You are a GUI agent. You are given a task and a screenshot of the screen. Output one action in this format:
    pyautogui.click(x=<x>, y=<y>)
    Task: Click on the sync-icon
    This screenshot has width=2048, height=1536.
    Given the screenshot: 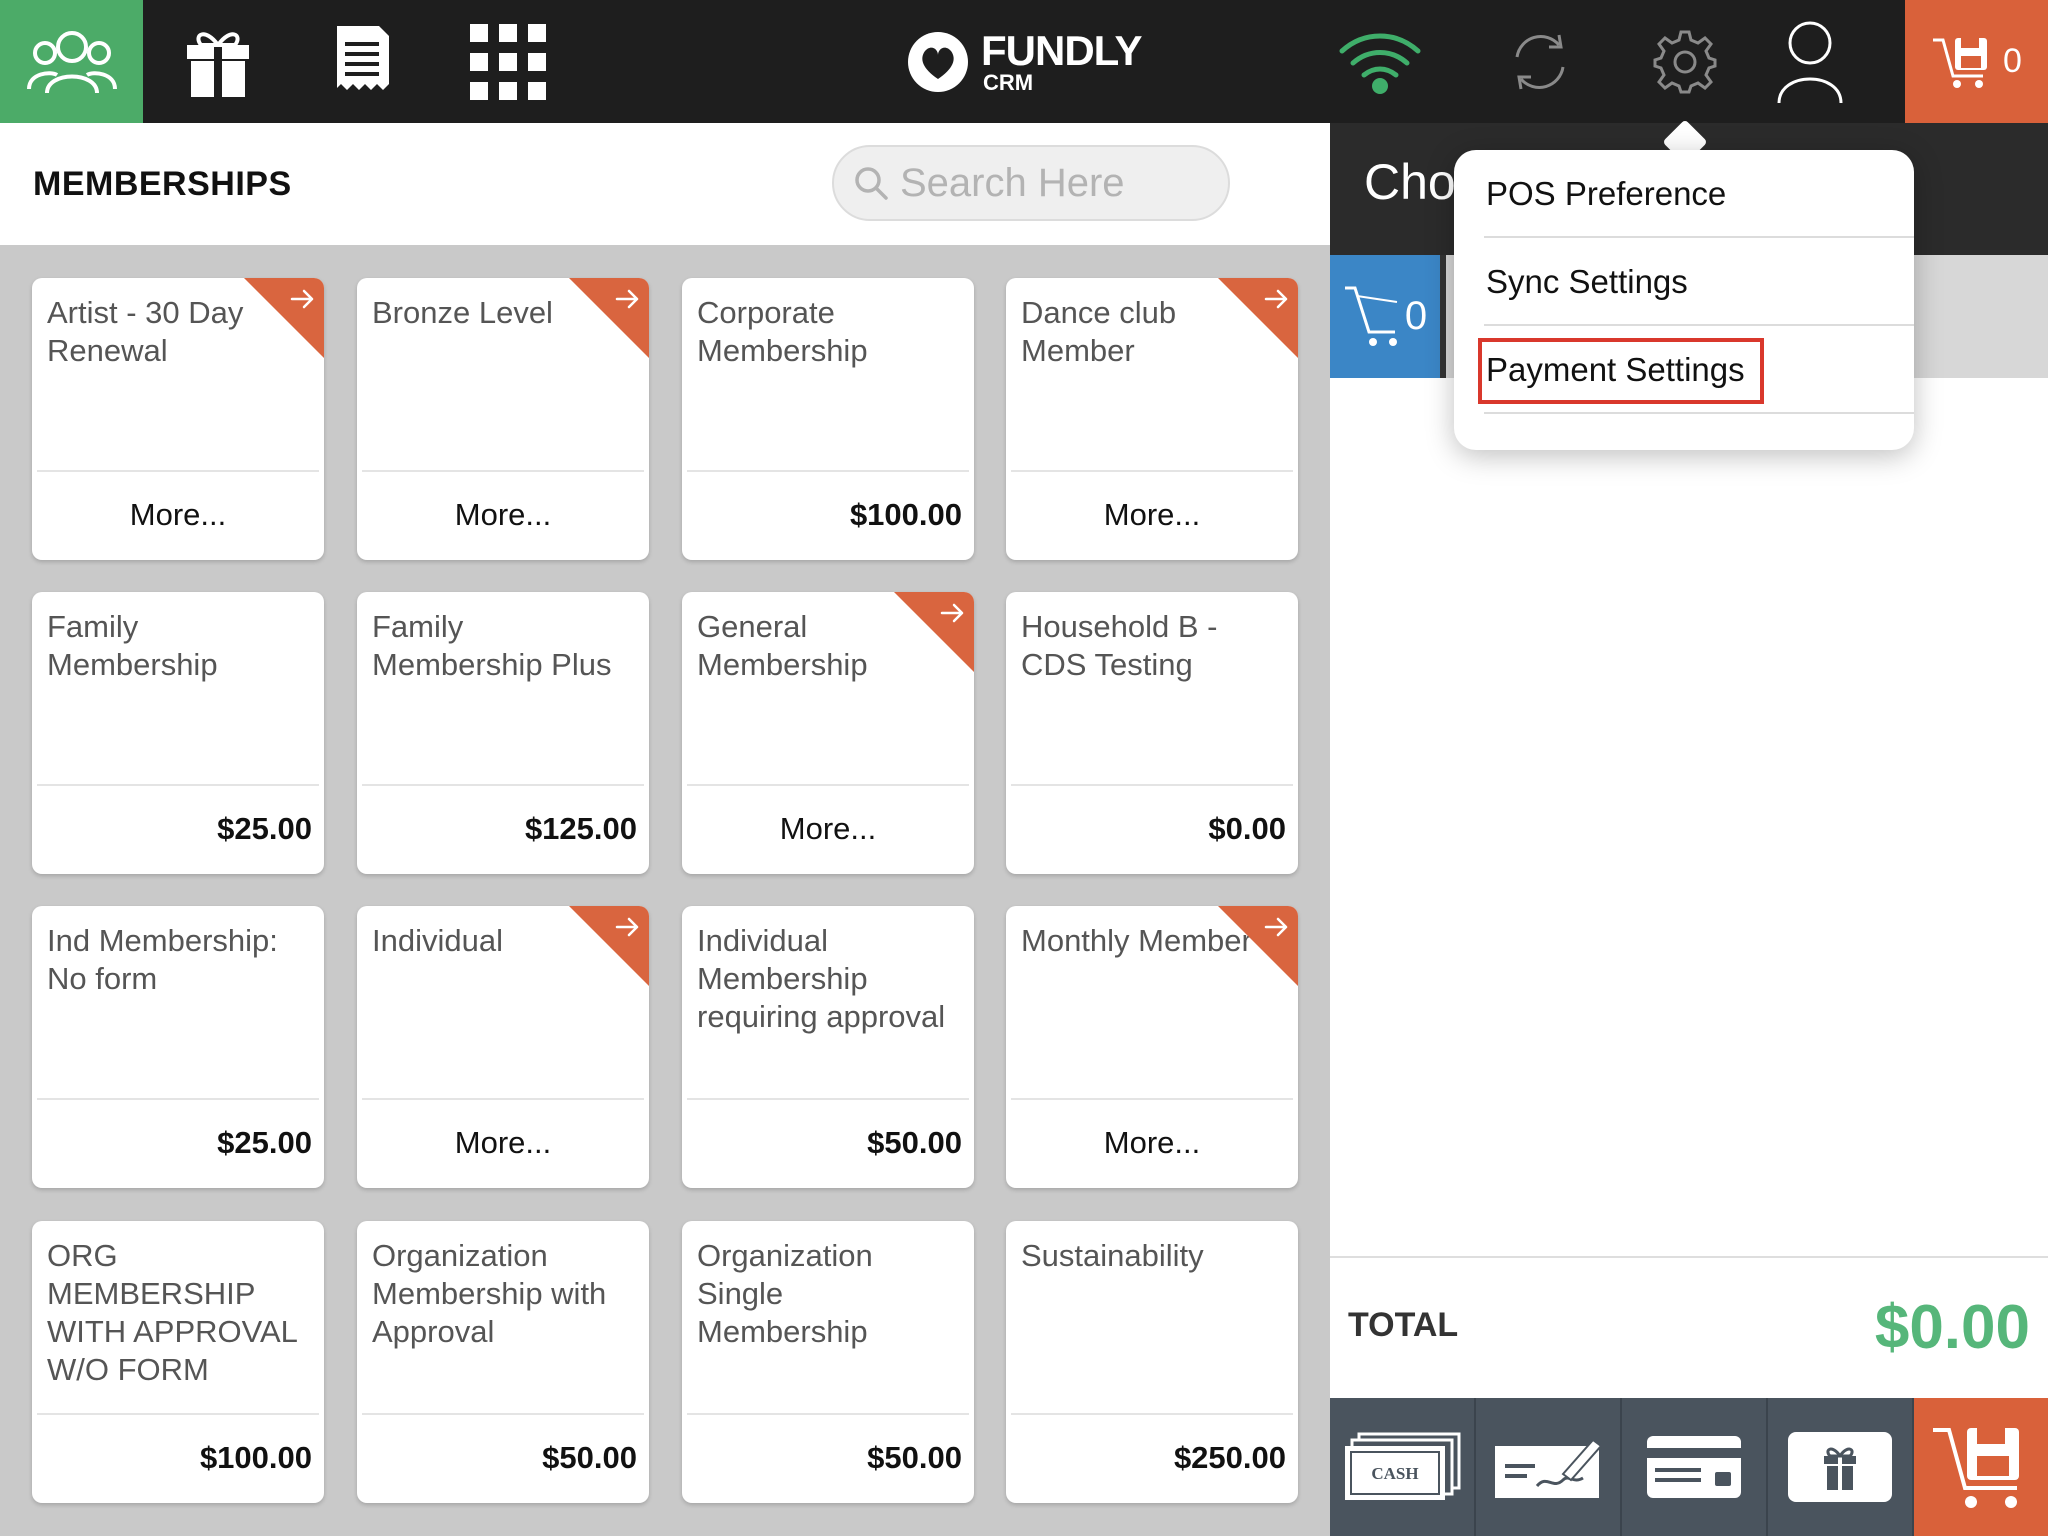 What is the action you would take?
    pyautogui.click(x=1540, y=61)
    